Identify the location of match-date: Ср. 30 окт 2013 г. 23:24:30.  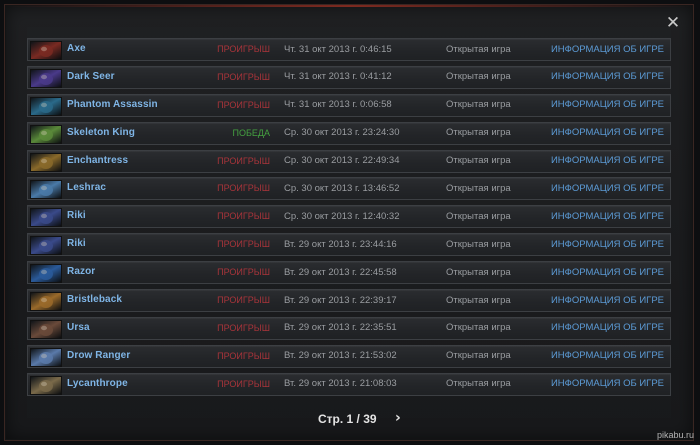
(342, 133).